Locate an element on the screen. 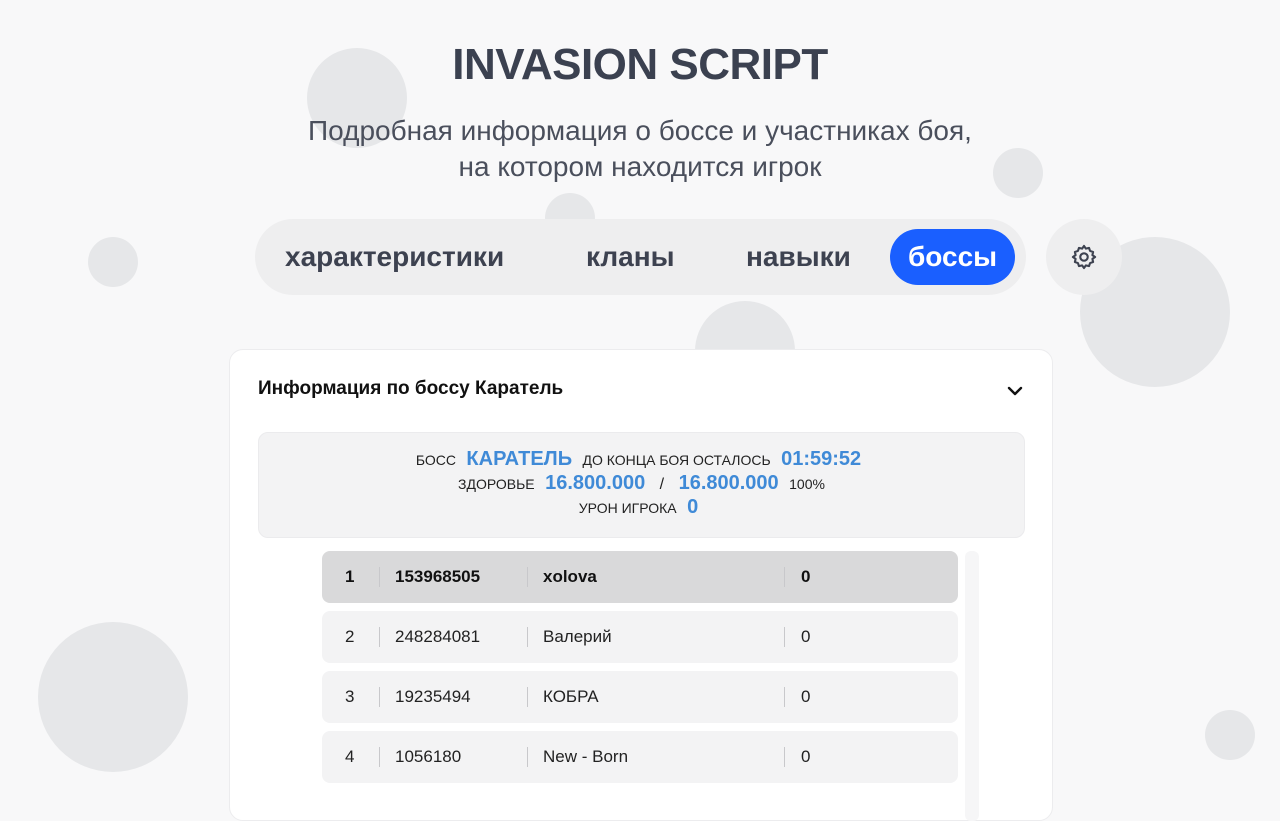 The height and width of the screenshot is (821, 1280). name-cell: xolova is located at coordinates (570, 576).